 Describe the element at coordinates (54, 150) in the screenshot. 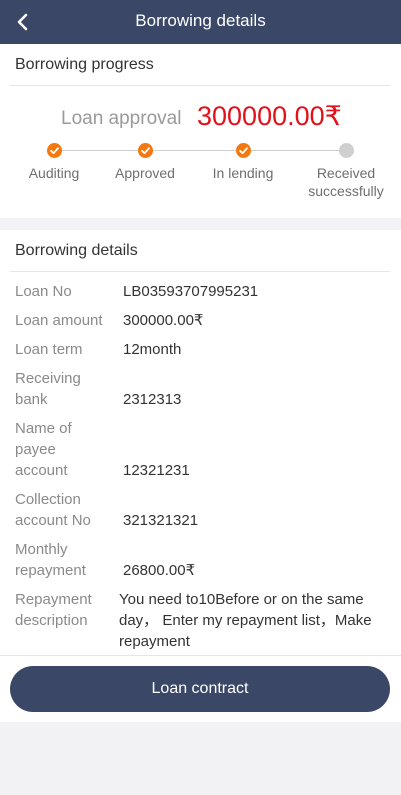

I see `step-auditing-check-icon` at that location.